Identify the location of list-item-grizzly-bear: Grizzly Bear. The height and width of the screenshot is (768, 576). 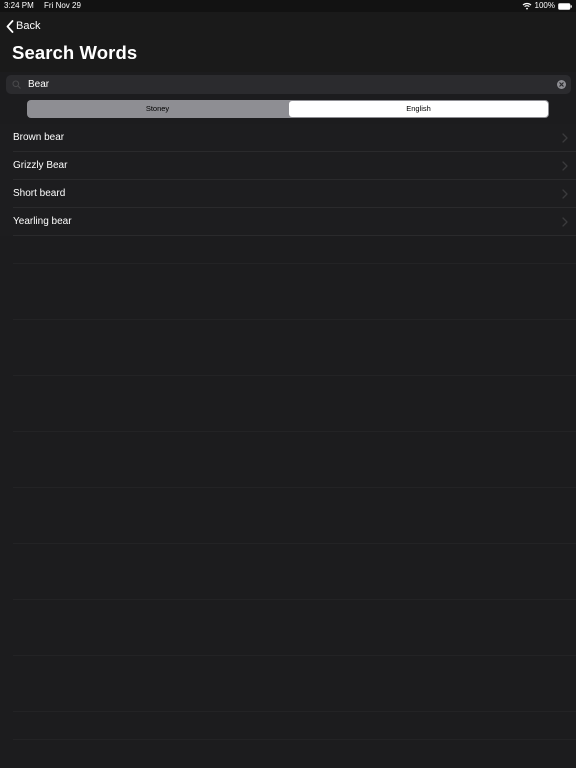
(288, 166).